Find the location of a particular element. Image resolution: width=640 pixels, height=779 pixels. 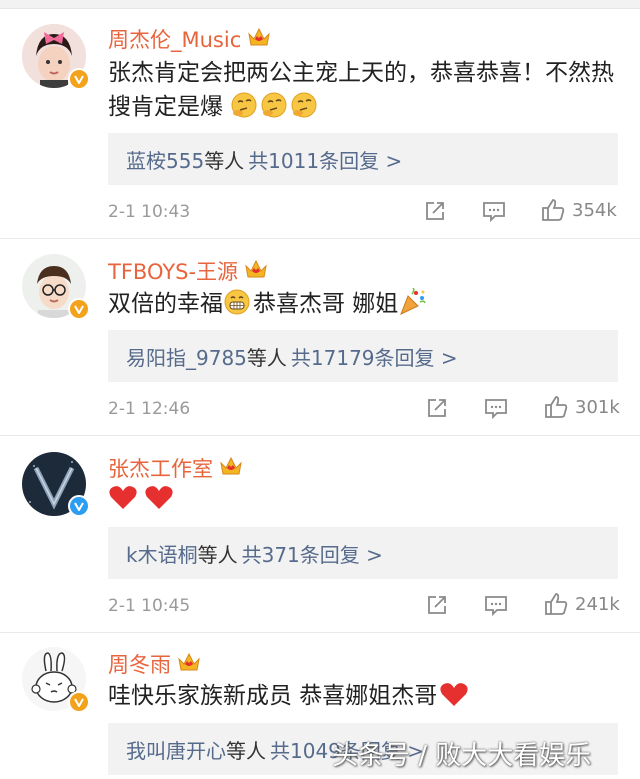

username-label: 周杰伦_Music is located at coordinates (174, 39).